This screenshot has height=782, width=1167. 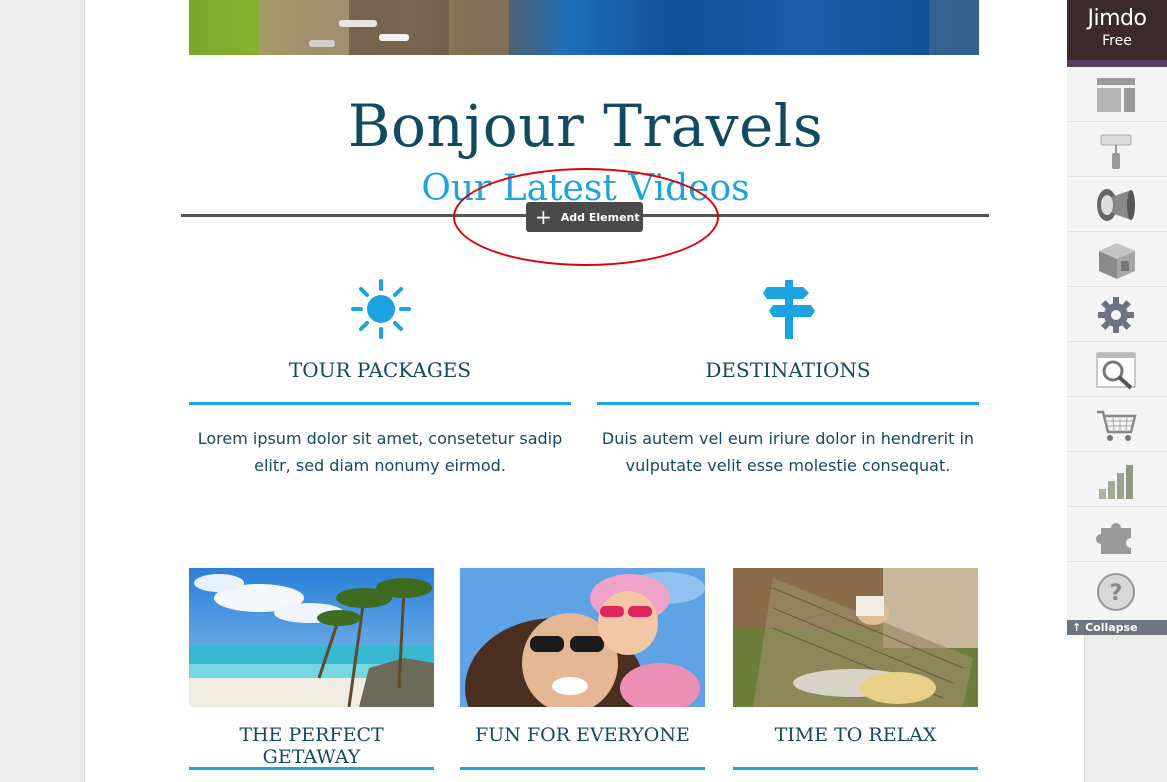 I want to click on brand-name: Jimdo, so click(x=1117, y=18).